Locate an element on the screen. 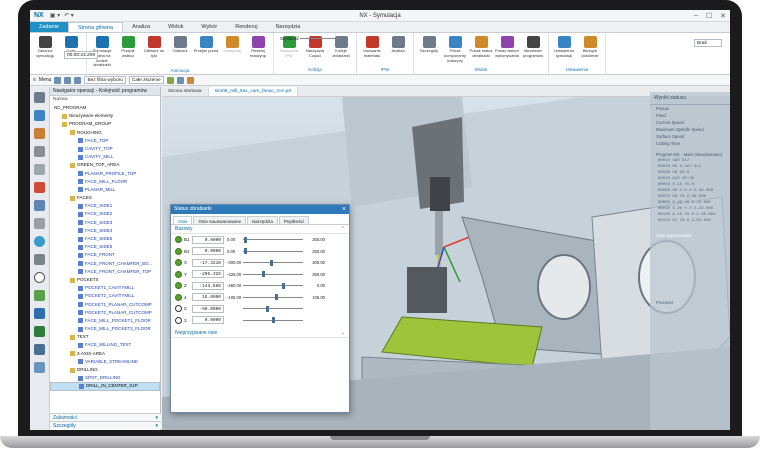 This screenshot has width=760, height=454. clock-icon is located at coordinates (39, 277).